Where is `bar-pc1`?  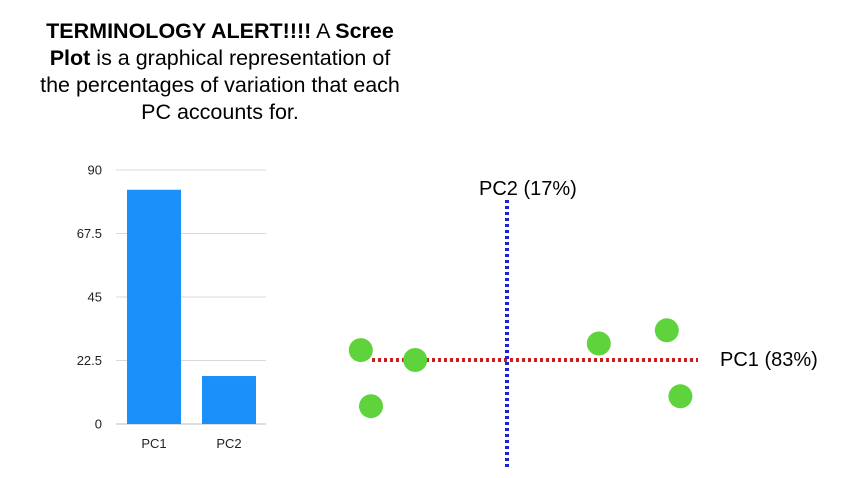 bar-pc1 is located at coordinates (154, 306).